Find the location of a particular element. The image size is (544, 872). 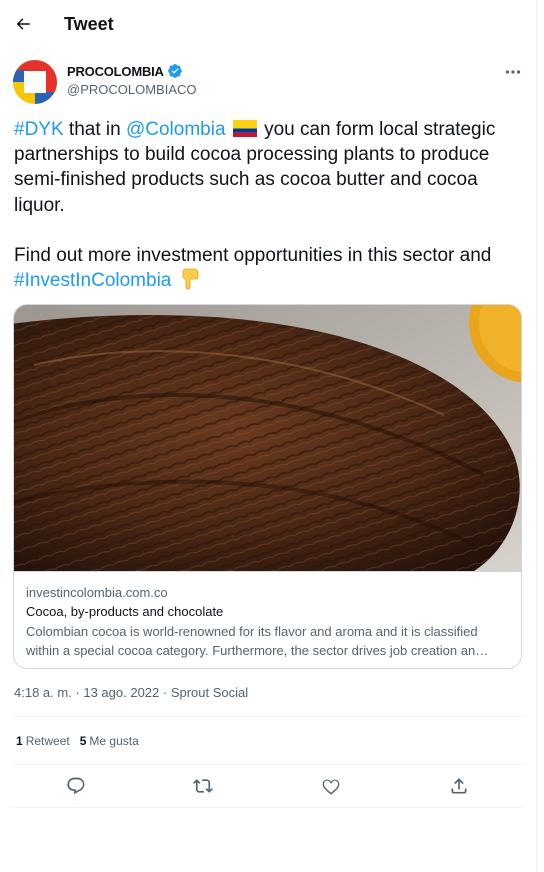

like-icon is located at coordinates (331, 787).